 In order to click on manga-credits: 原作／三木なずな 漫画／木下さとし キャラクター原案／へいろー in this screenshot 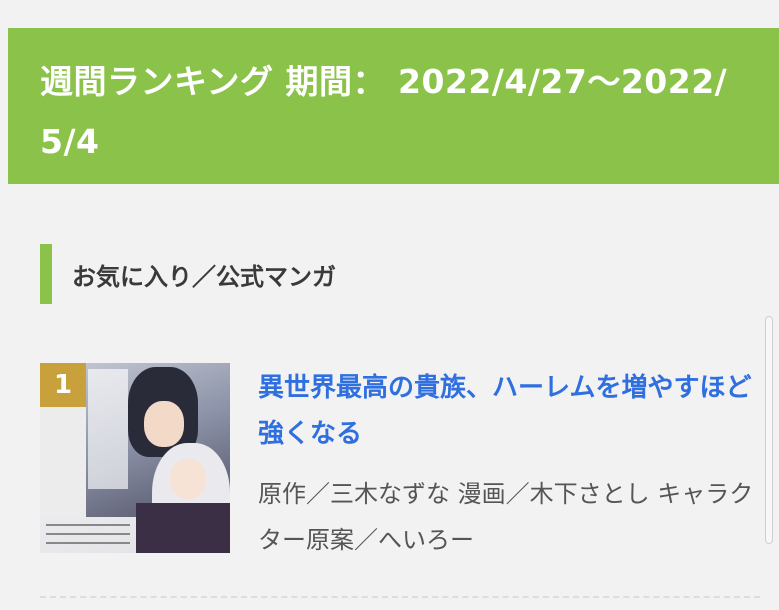, I will do `click(506, 517)`.